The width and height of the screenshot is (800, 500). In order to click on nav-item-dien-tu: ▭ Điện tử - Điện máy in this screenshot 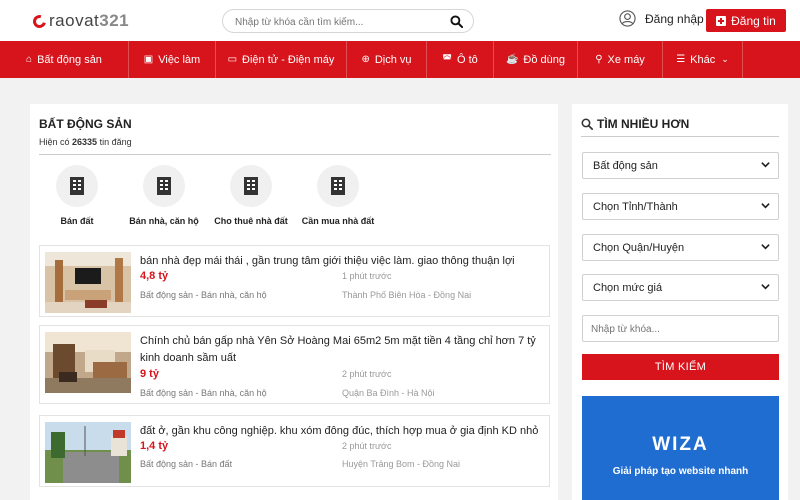, I will do `click(281, 59)`.